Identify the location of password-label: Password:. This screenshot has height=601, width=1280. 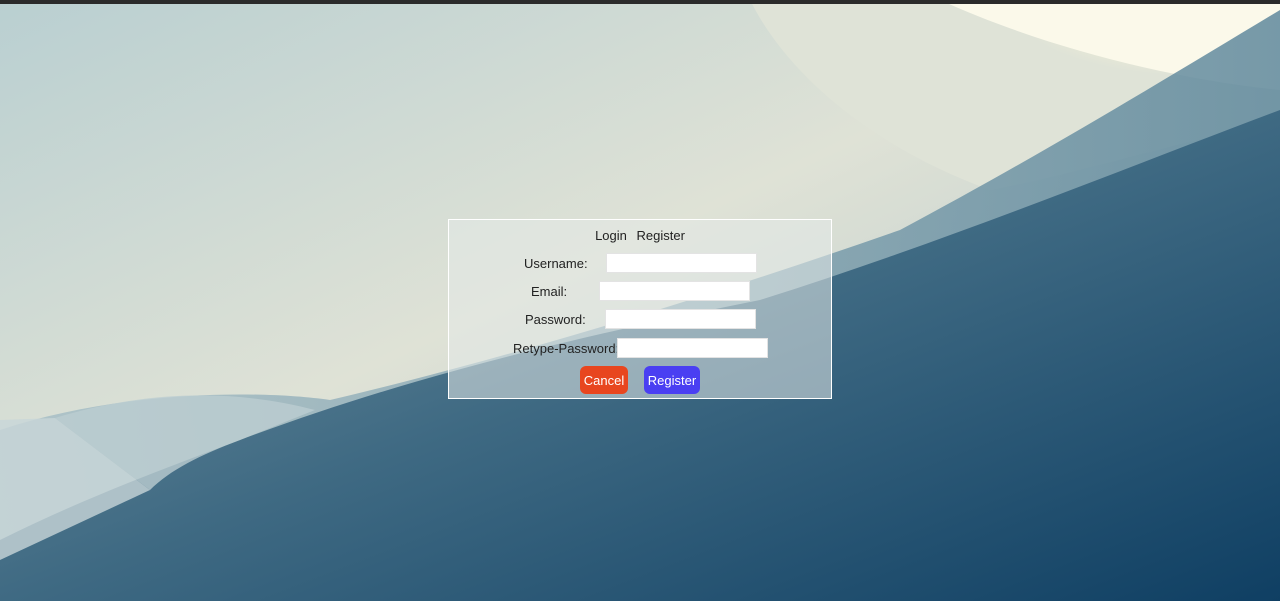
(555, 319).